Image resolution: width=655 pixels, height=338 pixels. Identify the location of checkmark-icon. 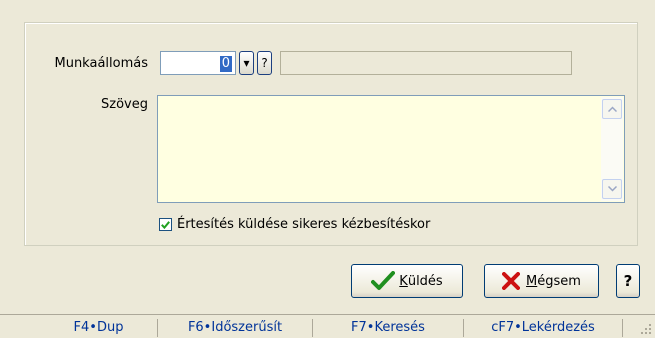
(165, 224).